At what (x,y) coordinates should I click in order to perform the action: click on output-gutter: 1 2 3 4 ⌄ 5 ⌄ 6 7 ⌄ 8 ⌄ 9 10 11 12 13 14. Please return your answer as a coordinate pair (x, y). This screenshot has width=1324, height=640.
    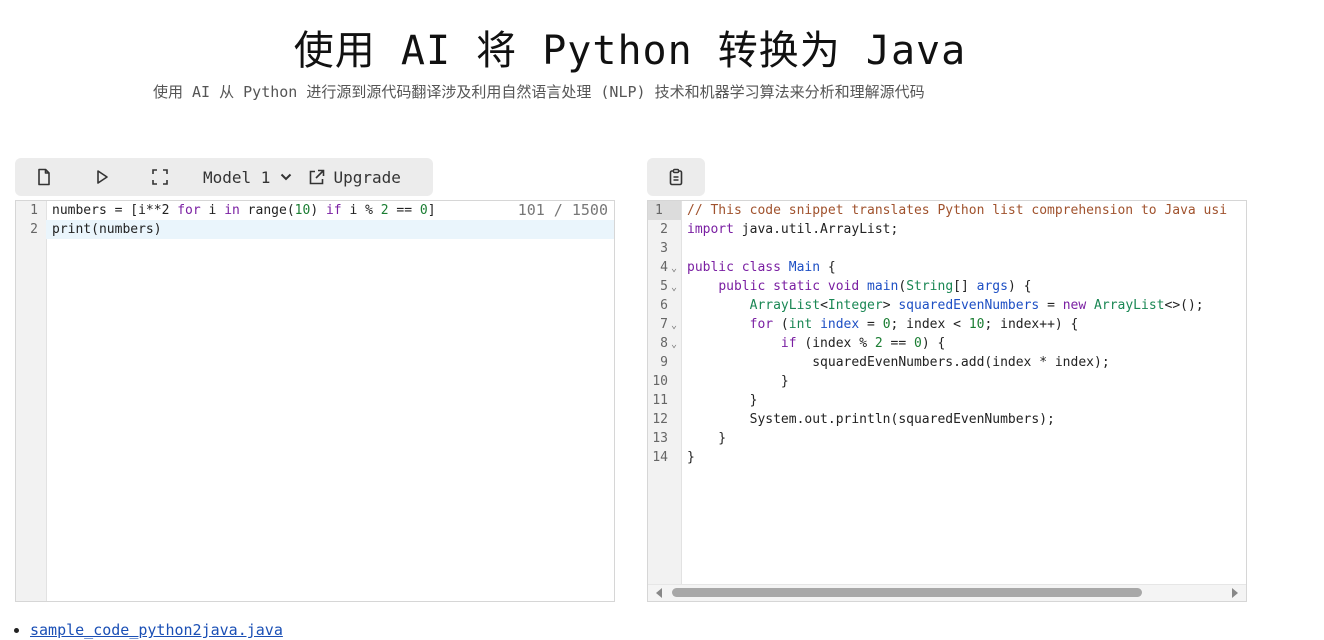
    Looking at the image, I should click on (665, 401).